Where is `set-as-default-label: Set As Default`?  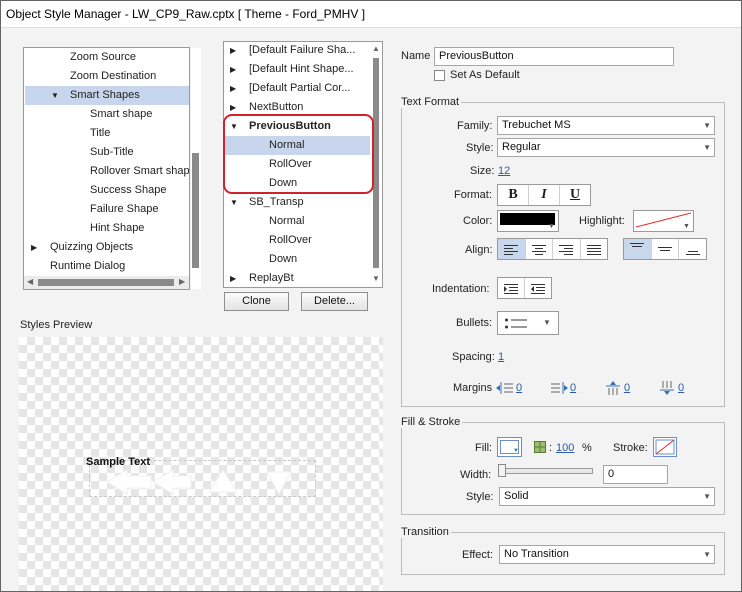 set-as-default-label: Set As Default is located at coordinates (485, 75).